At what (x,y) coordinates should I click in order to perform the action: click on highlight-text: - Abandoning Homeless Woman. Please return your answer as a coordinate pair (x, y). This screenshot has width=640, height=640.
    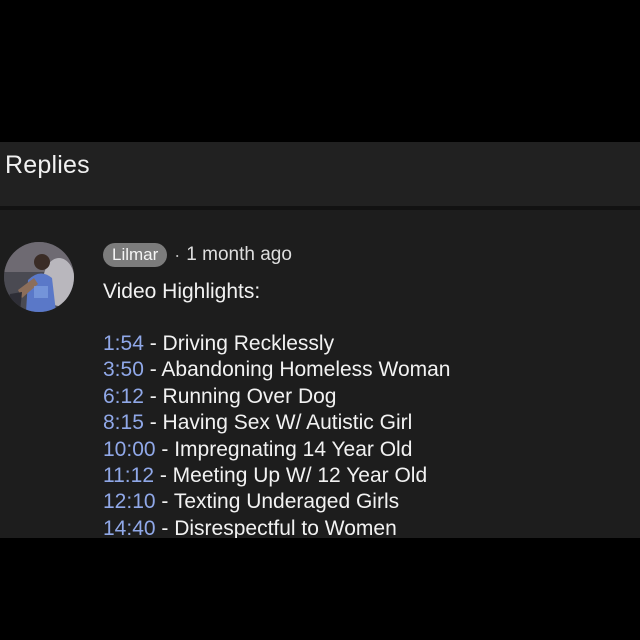
    Looking at the image, I should click on (297, 370).